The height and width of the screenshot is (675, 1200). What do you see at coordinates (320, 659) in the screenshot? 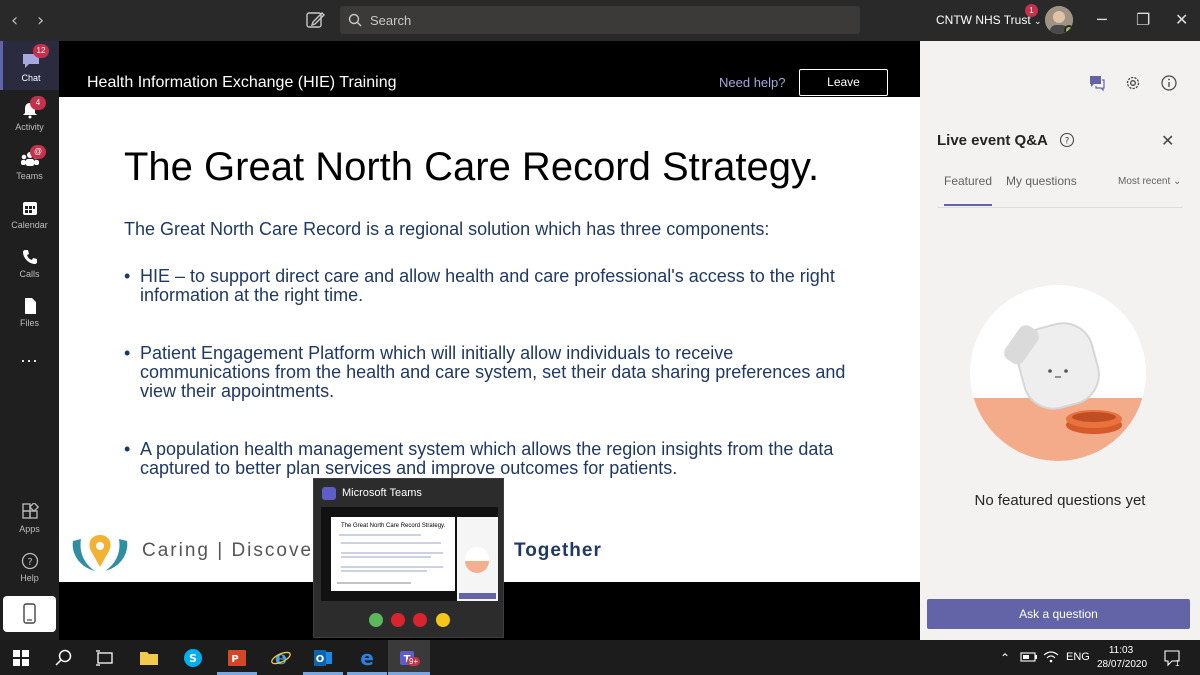
I see `svg-text: O` at bounding box center [320, 659].